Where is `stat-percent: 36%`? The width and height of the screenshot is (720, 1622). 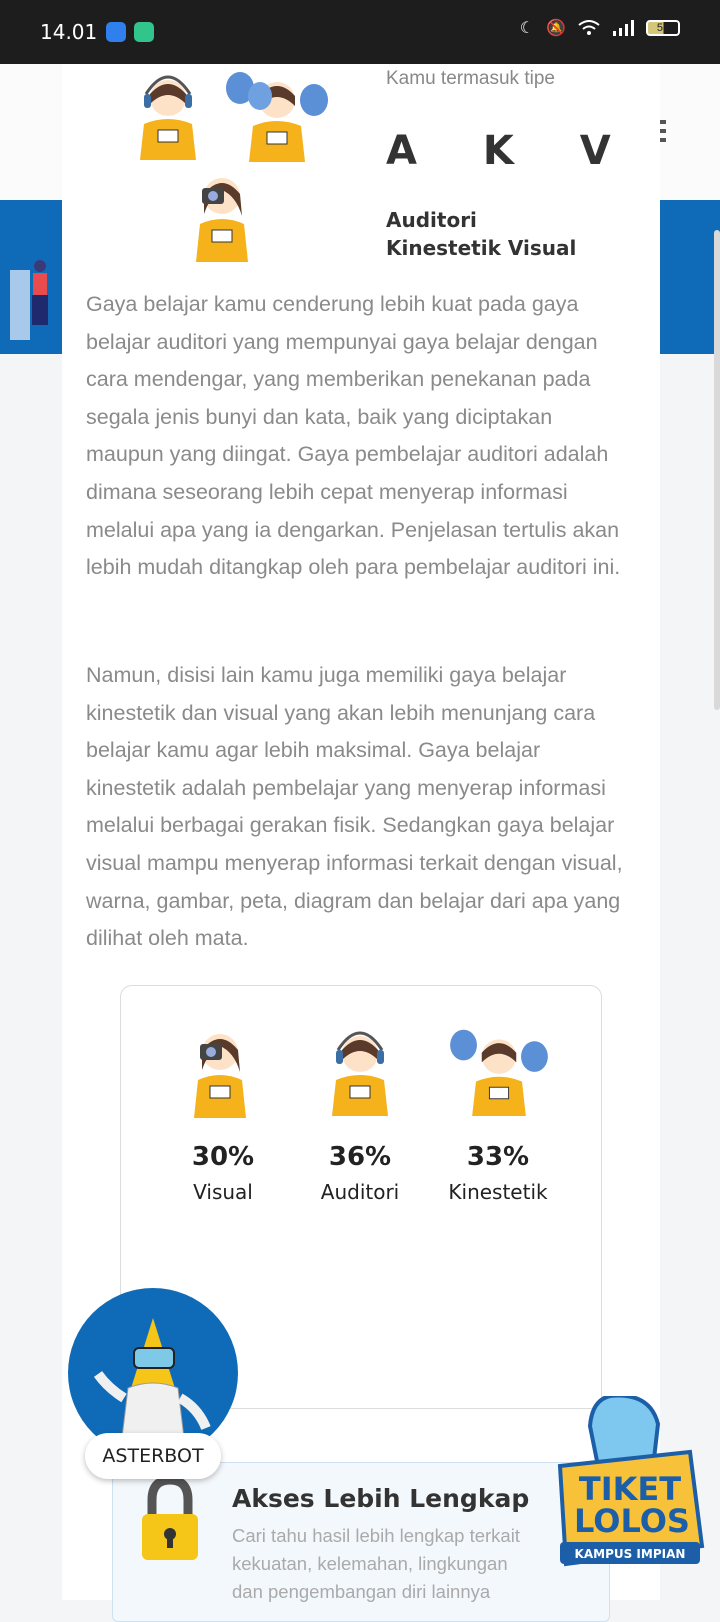 stat-percent: 36% is located at coordinates (360, 1157).